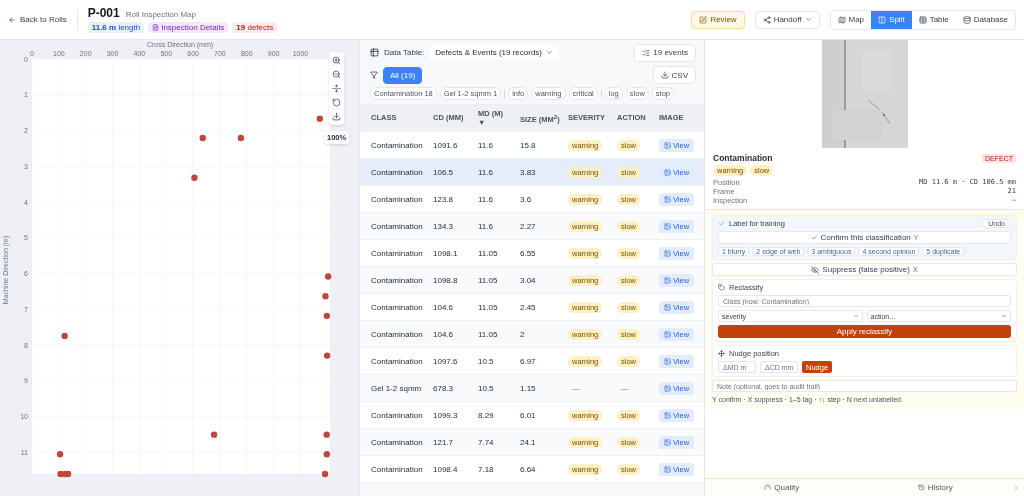 This screenshot has height=496, width=1024. I want to click on table-cell-text: 1099.3, so click(446, 415).